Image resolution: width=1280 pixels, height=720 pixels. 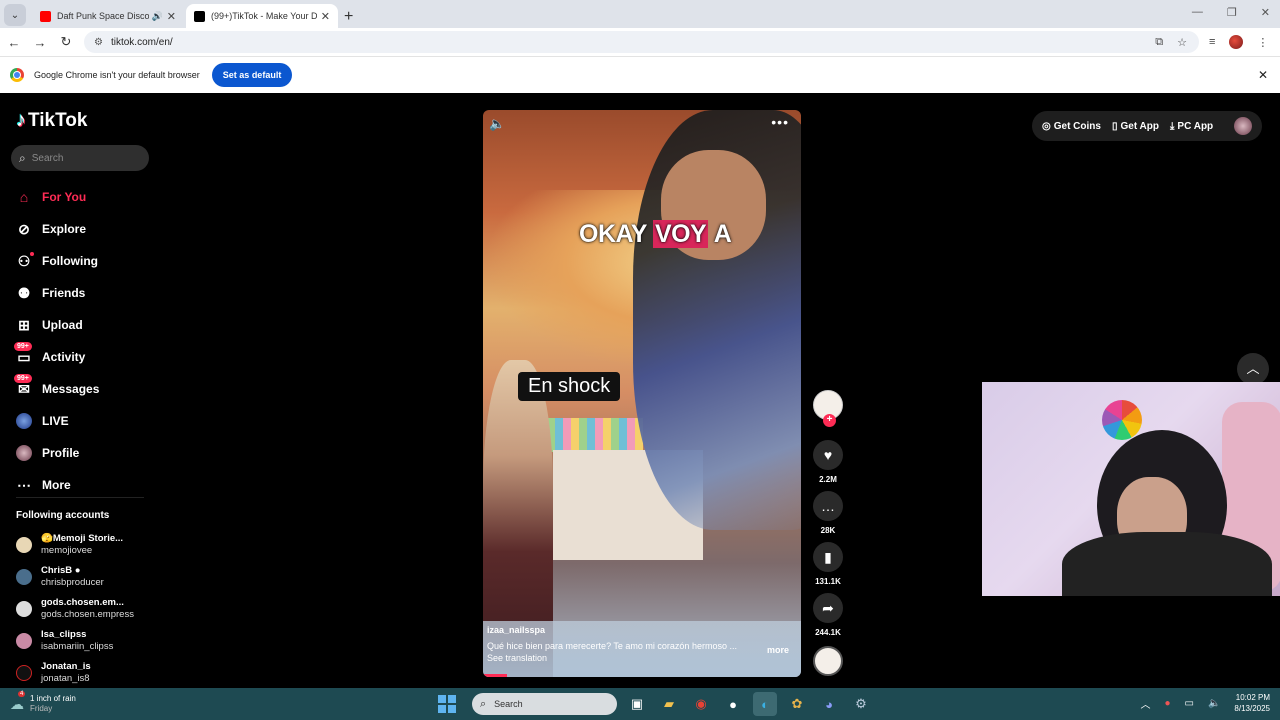 I want to click on install-app-icon: ⧉, so click(x=1159, y=42).